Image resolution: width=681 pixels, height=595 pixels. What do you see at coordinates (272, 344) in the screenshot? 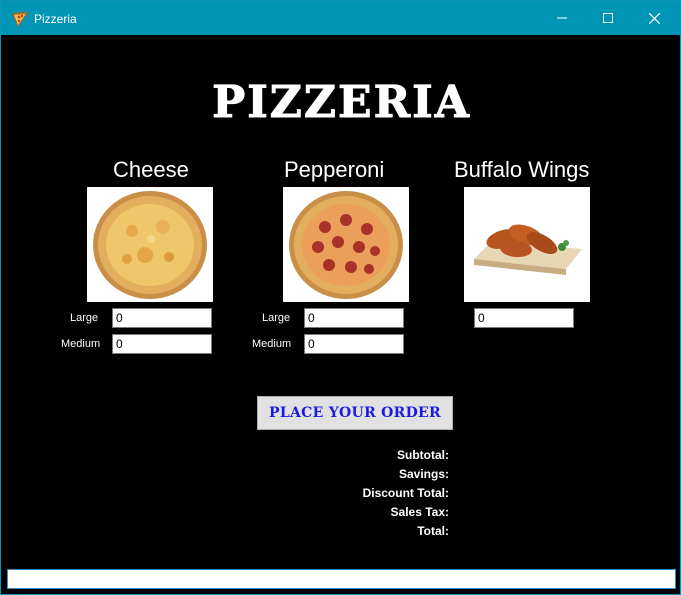
I see `pepperoni-medium-label: Medium` at bounding box center [272, 344].